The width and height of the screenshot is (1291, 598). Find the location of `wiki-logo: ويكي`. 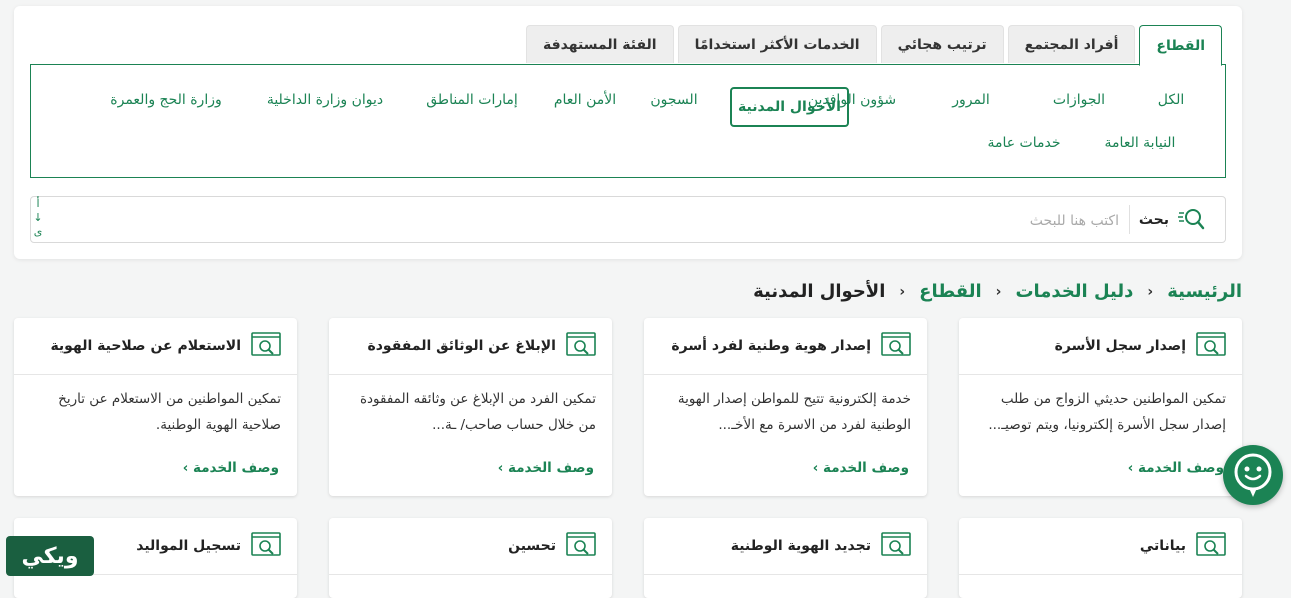

wiki-logo: ويكي is located at coordinates (50, 556).